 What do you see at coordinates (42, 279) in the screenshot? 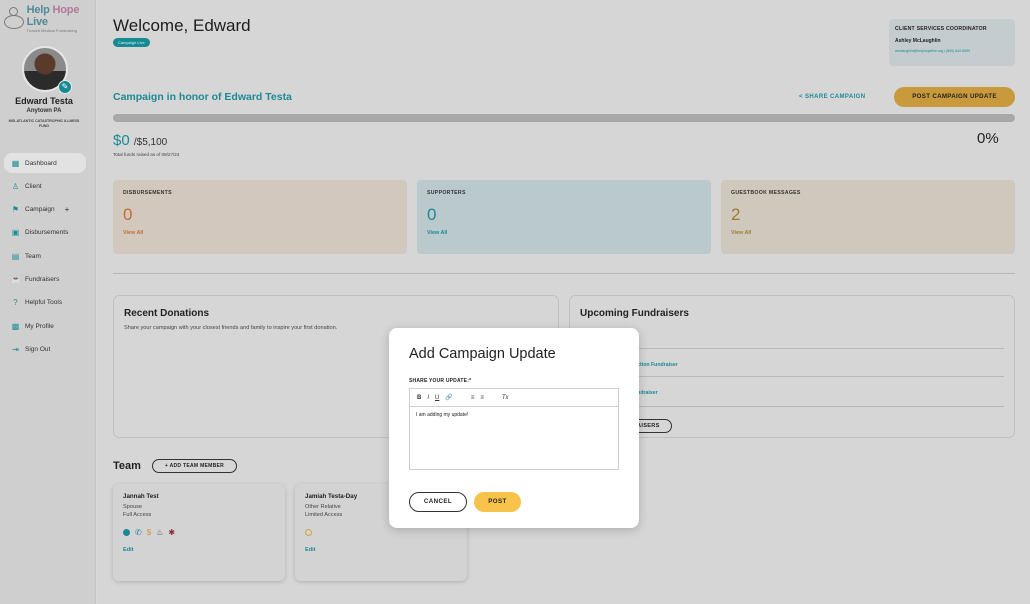
I see `sidebar-item-label: Fundraisers` at bounding box center [42, 279].